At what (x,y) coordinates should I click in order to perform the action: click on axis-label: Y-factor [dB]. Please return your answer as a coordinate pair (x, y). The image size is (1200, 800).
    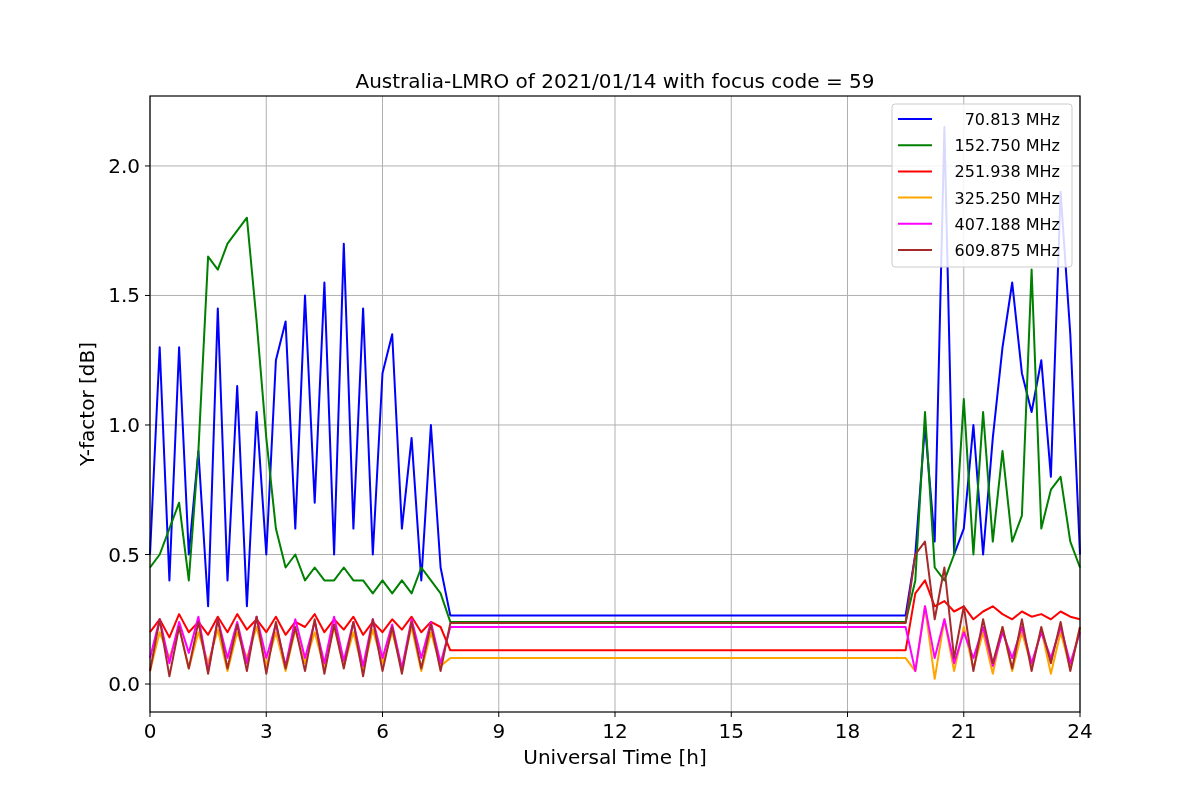
    Looking at the image, I should click on (87, 404).